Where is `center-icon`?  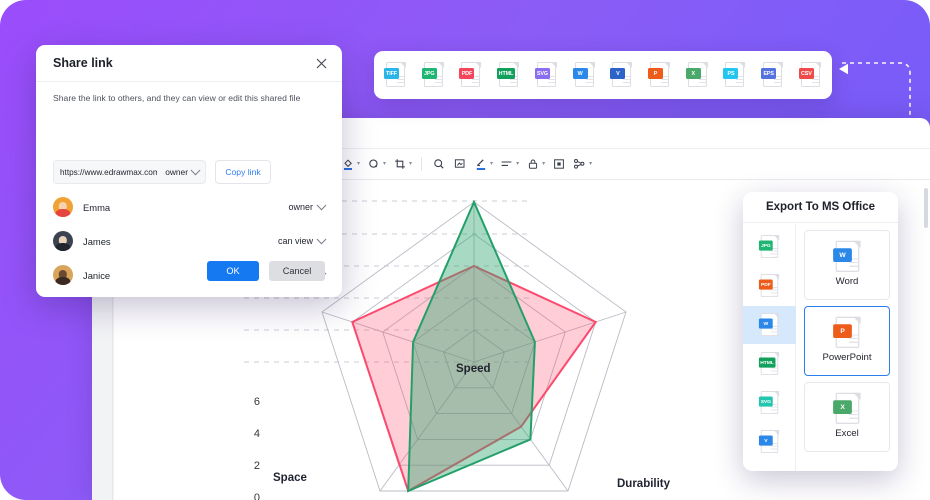 center-icon is located at coordinates (558, 164).